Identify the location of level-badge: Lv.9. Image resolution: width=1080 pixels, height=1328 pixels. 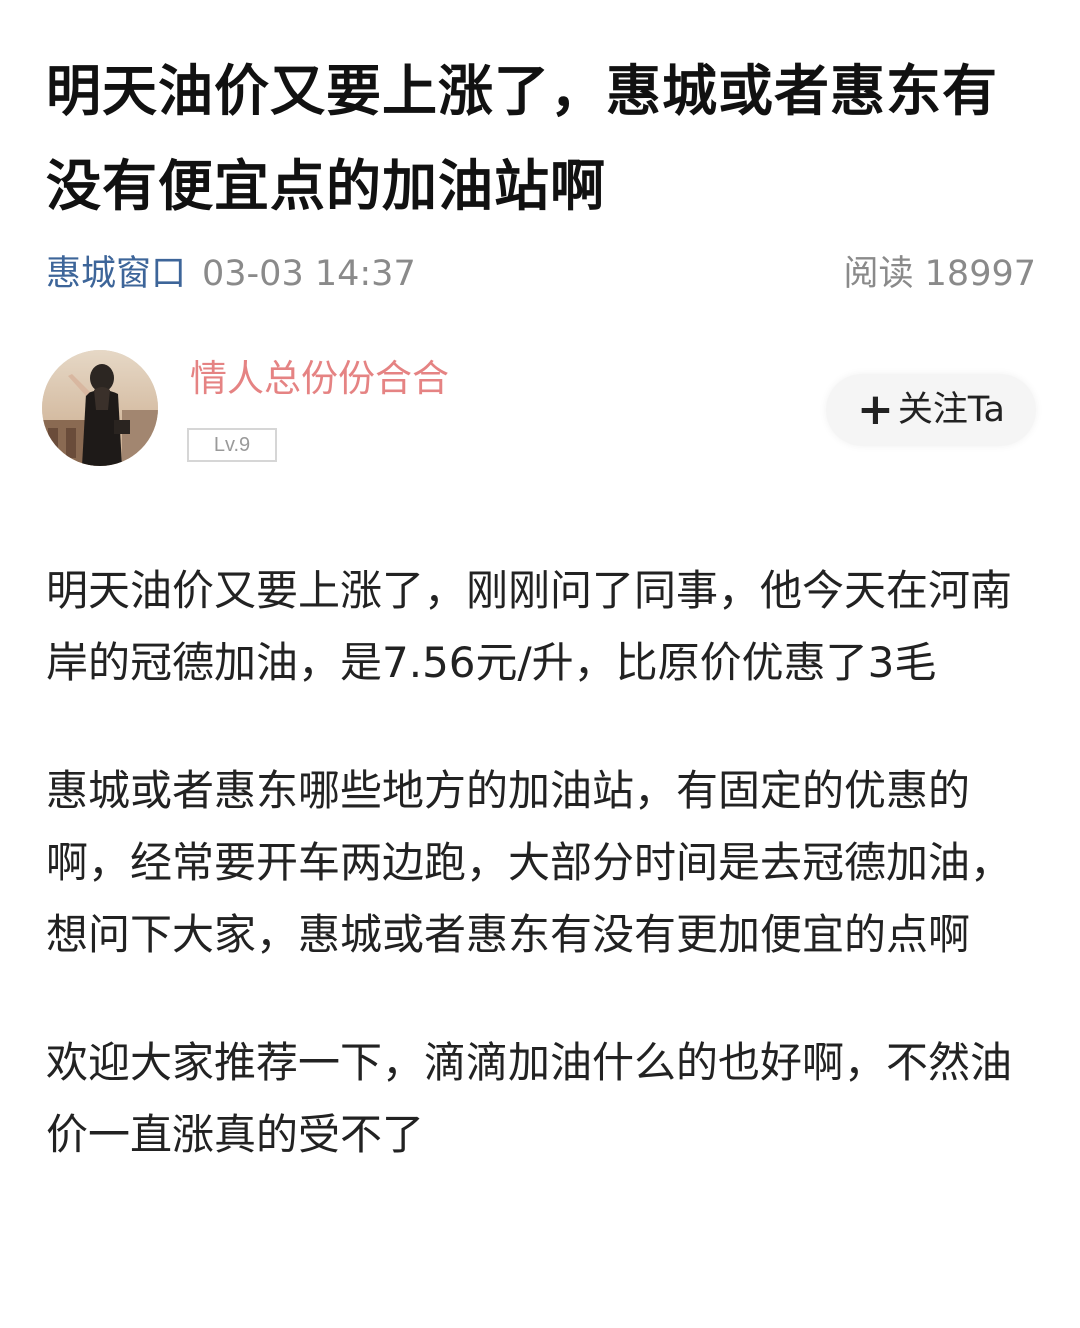
(232, 445).